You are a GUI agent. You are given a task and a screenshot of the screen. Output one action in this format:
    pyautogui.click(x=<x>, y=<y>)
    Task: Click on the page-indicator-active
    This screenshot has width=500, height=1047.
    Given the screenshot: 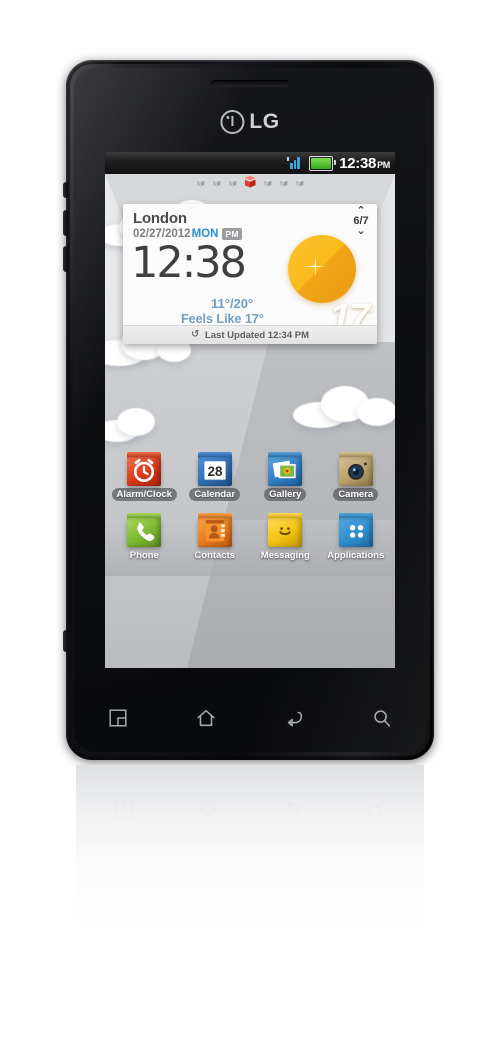 What is the action you would take?
    pyautogui.click(x=250, y=182)
    